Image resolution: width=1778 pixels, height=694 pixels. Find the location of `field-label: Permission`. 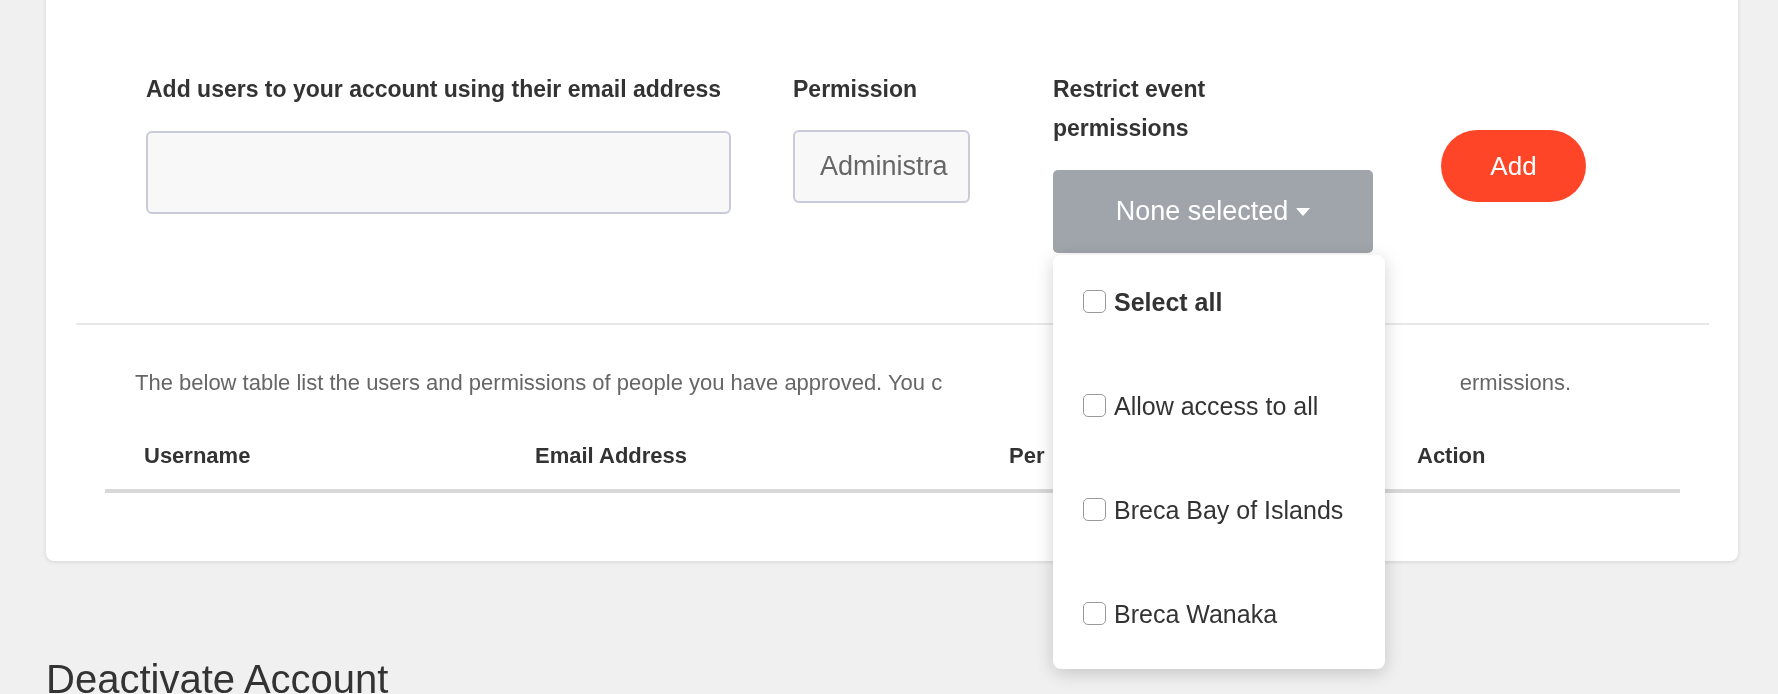

field-label: Permission is located at coordinates (855, 89).